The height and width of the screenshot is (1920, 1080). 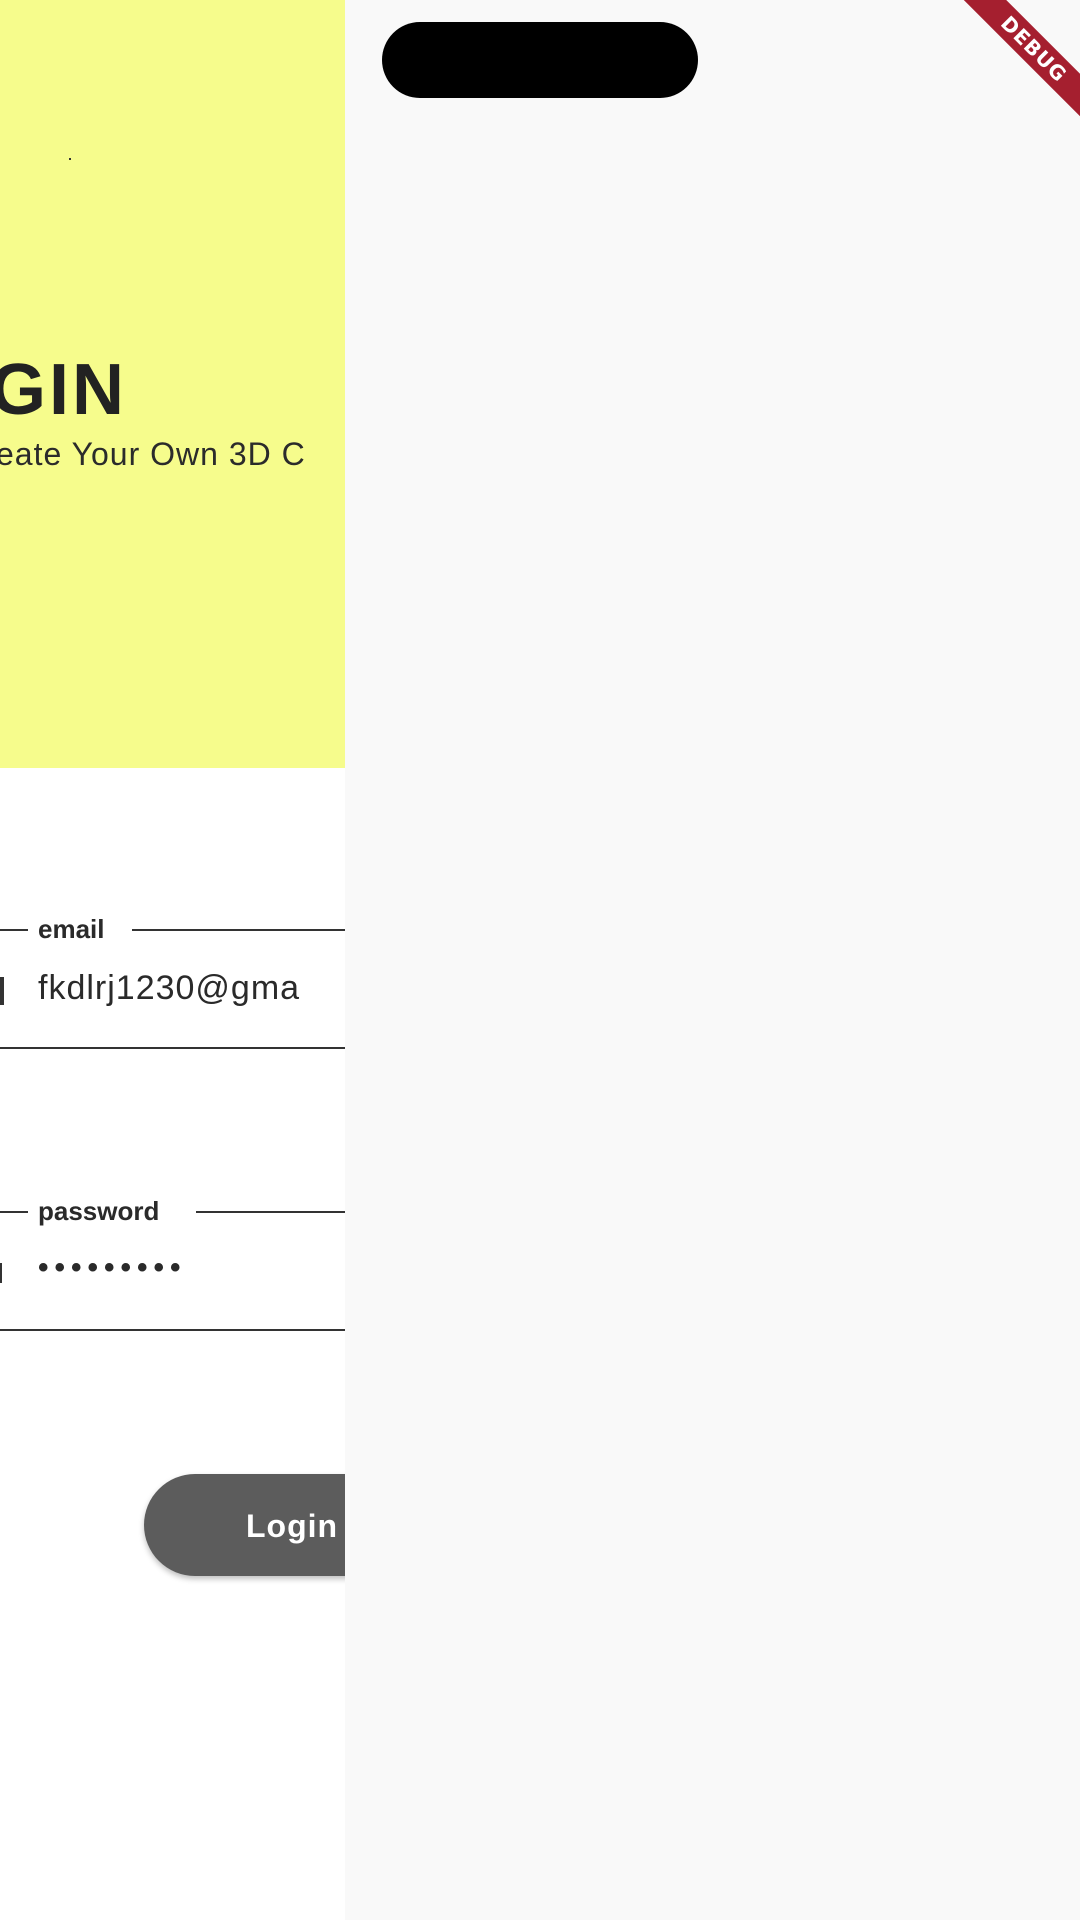 I want to click on email-field-outline-left, so click(x=14, y=930).